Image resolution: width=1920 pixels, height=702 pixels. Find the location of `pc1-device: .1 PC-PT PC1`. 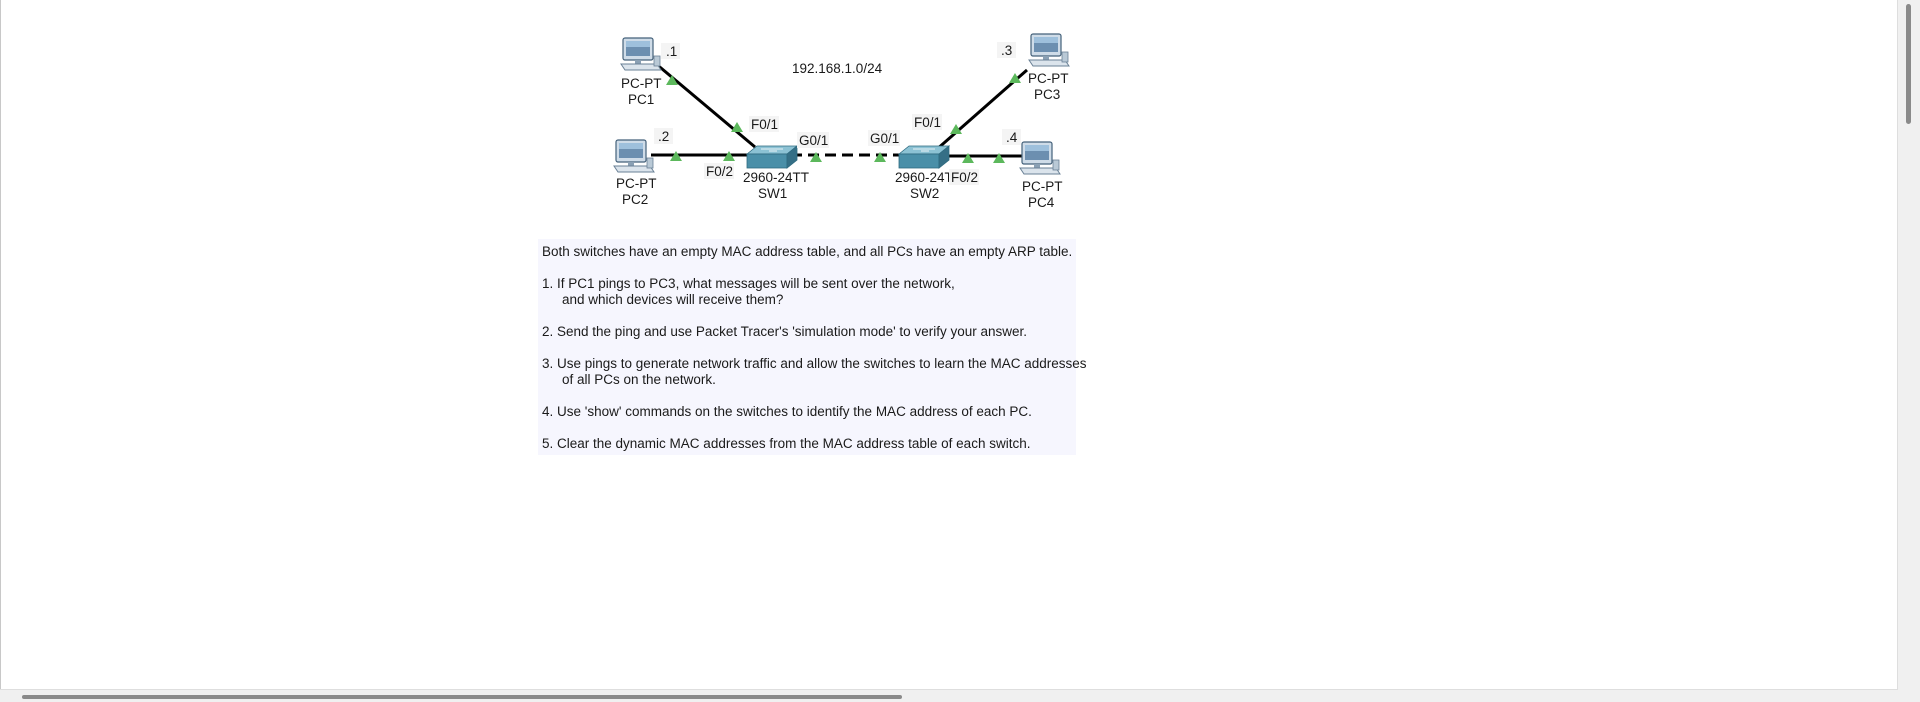

pc1-device: .1 PC-PT PC1 is located at coordinates (650, 72).